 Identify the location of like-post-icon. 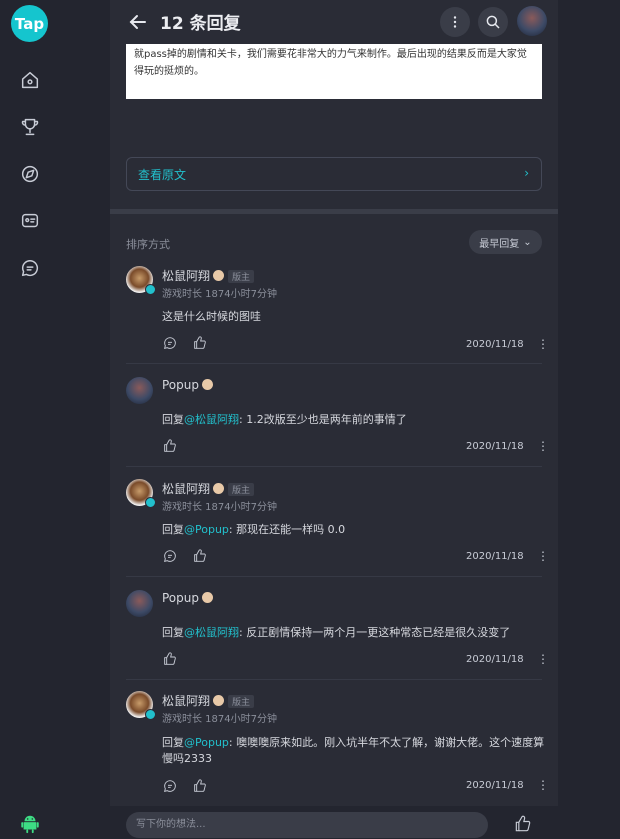
(523, 824).